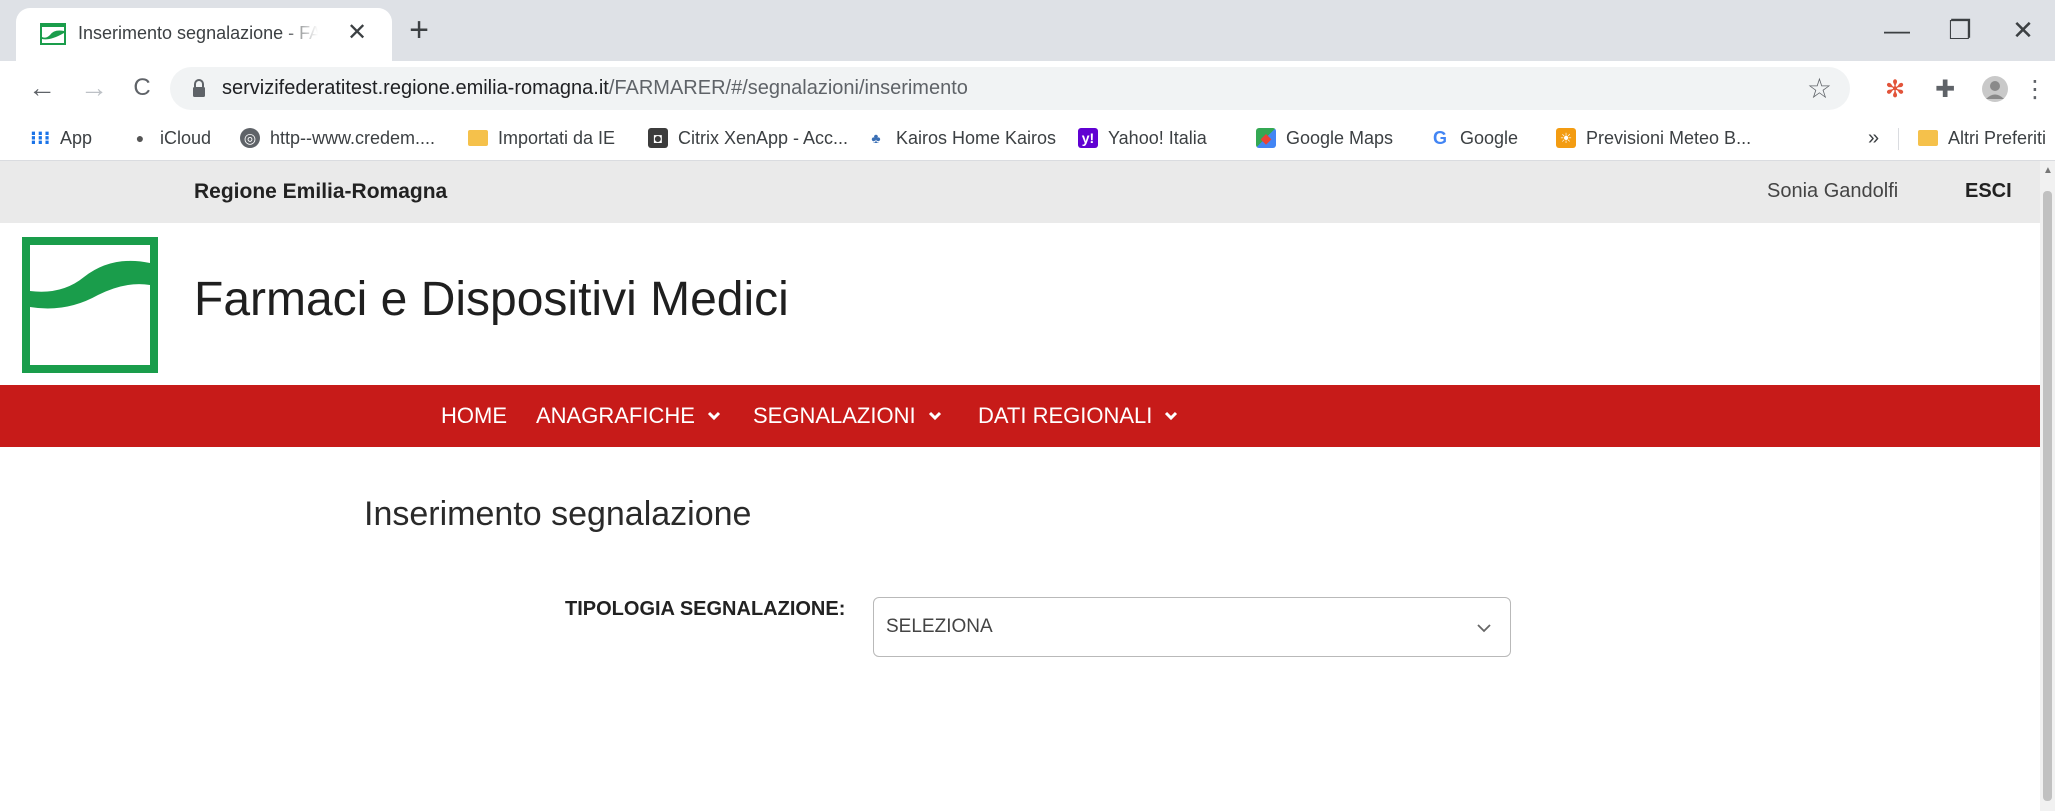  I want to click on bookmark-yahoo: y! Yahoo! Italia, so click(1142, 138).